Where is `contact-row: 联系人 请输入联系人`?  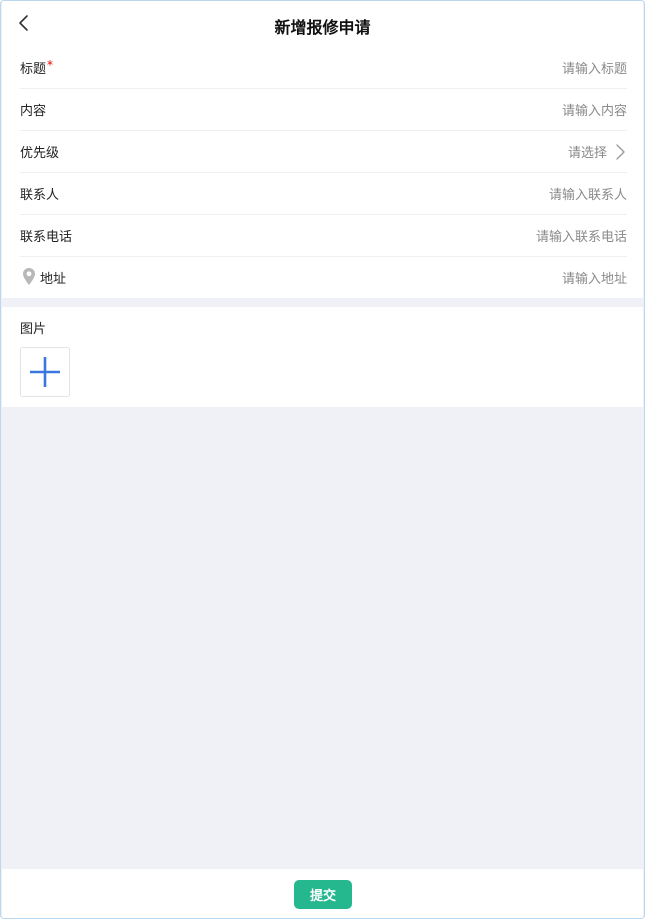 contact-row: 联系人 请输入联系人 is located at coordinates (323, 194).